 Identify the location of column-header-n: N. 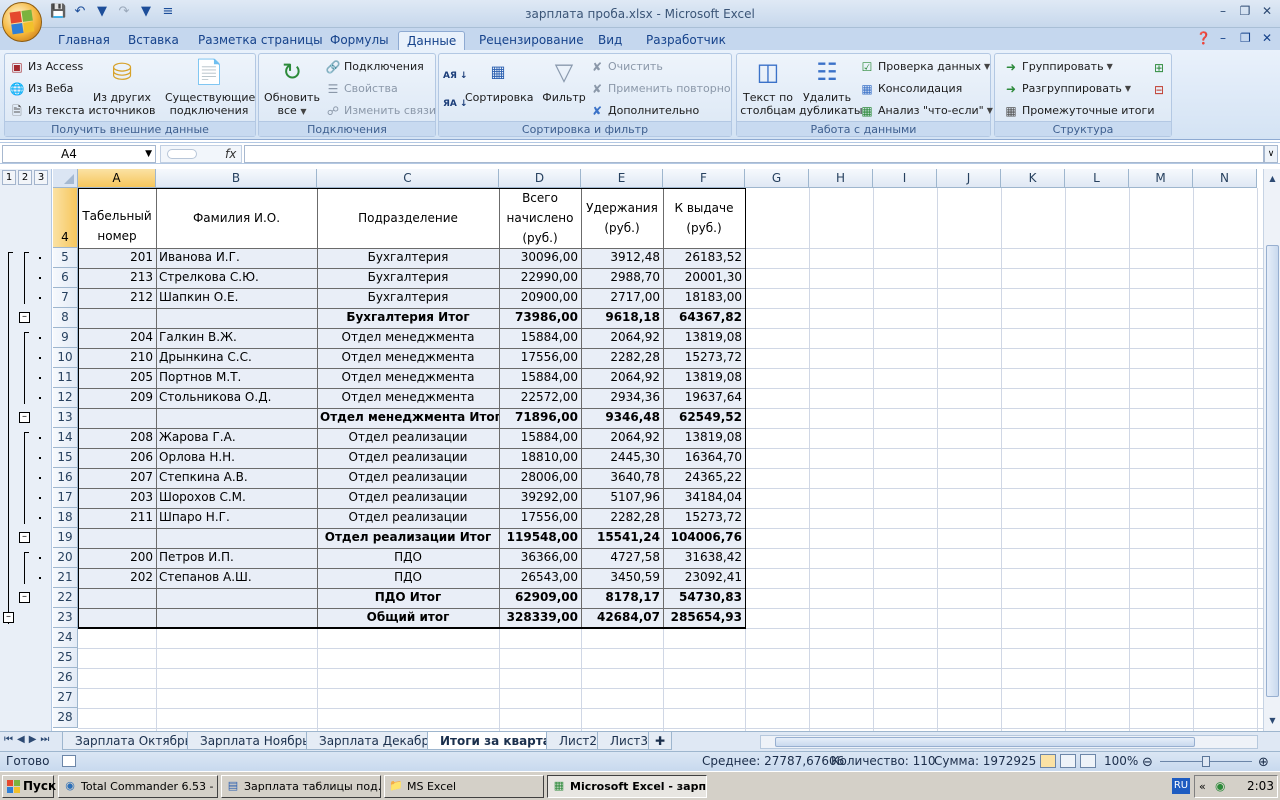
(1225, 178).